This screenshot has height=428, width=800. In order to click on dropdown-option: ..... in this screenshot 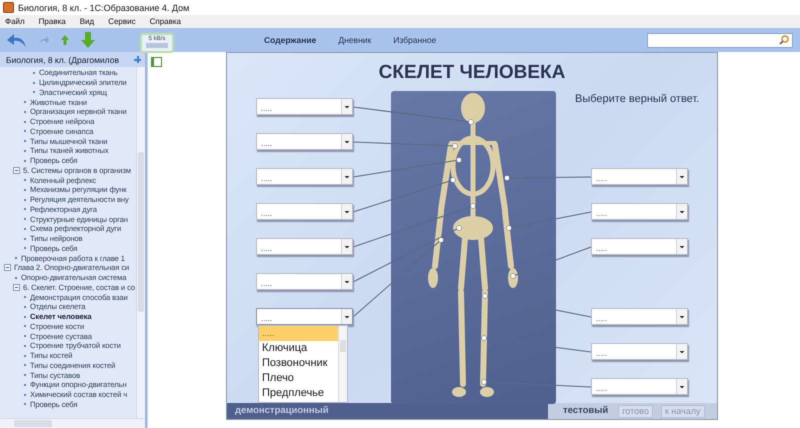, I will do `click(298, 333)`.